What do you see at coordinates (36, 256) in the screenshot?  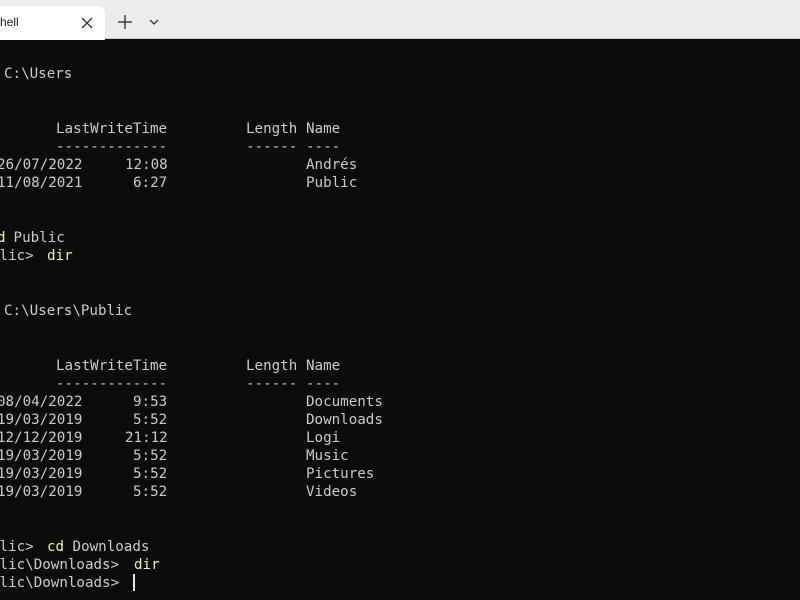 I see `command-line: blic> dir` at bounding box center [36, 256].